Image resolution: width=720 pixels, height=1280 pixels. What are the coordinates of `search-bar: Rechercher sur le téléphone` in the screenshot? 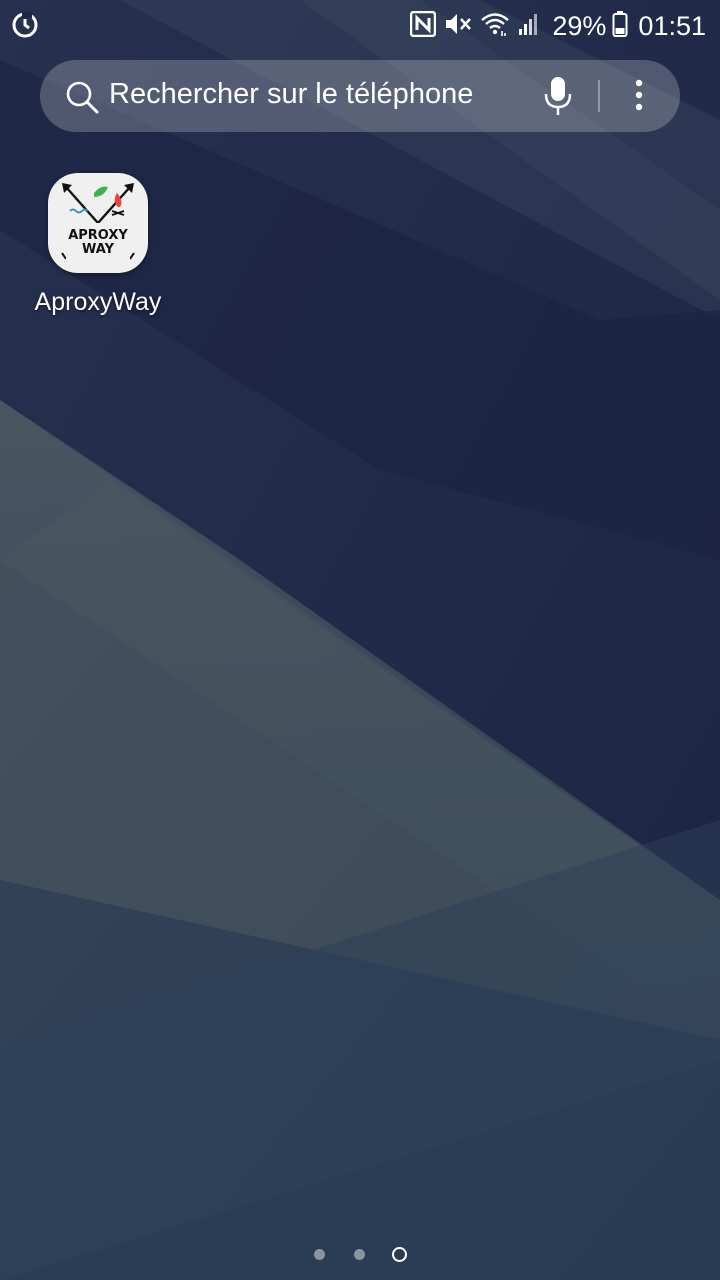 It's located at (360, 96).